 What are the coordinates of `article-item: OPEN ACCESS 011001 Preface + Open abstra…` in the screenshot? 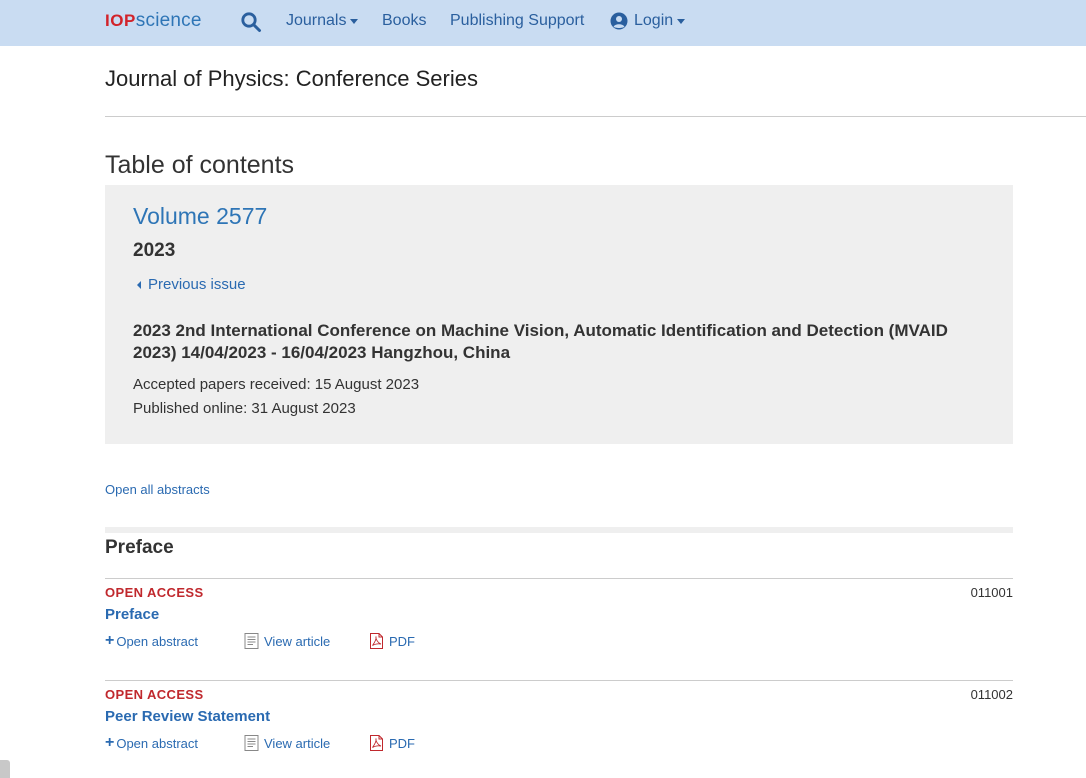 It's located at (559, 625).